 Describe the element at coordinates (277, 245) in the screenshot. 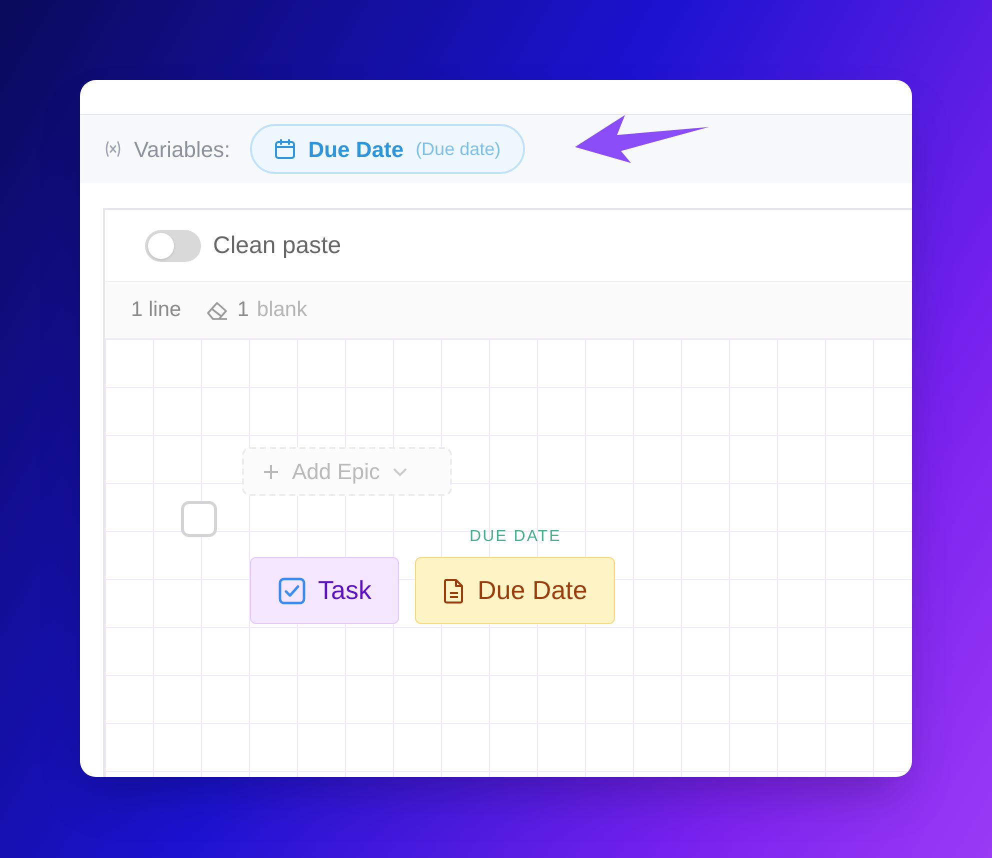

I see `clean-paste-label: Clean paste` at that location.